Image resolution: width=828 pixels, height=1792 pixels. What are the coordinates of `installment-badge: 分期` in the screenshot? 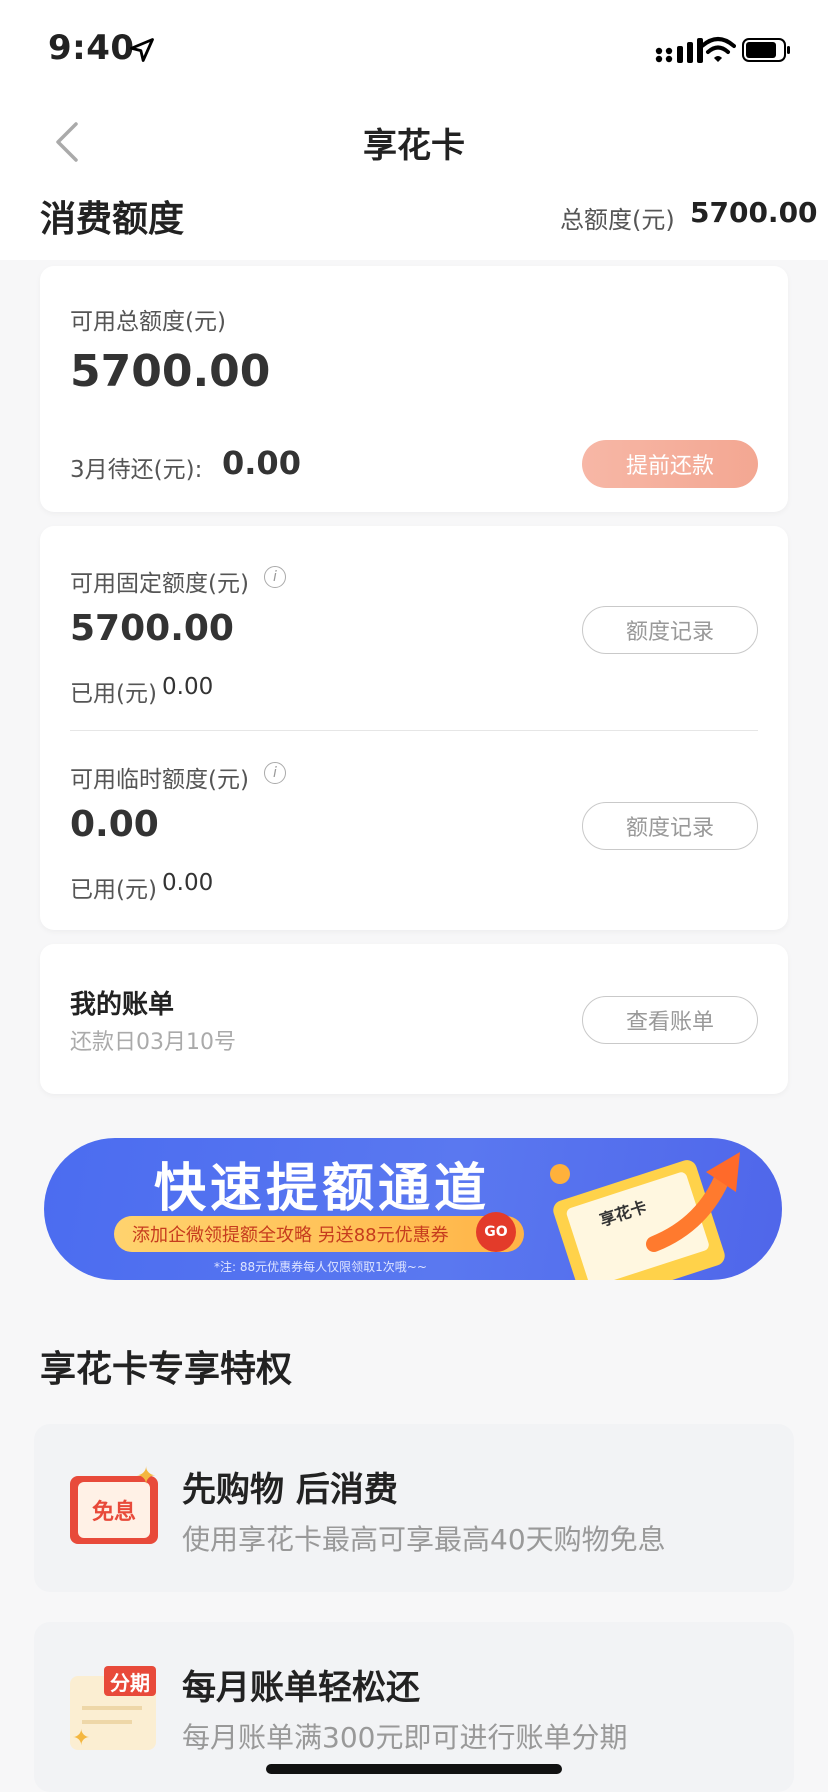 It's located at (130, 1681).